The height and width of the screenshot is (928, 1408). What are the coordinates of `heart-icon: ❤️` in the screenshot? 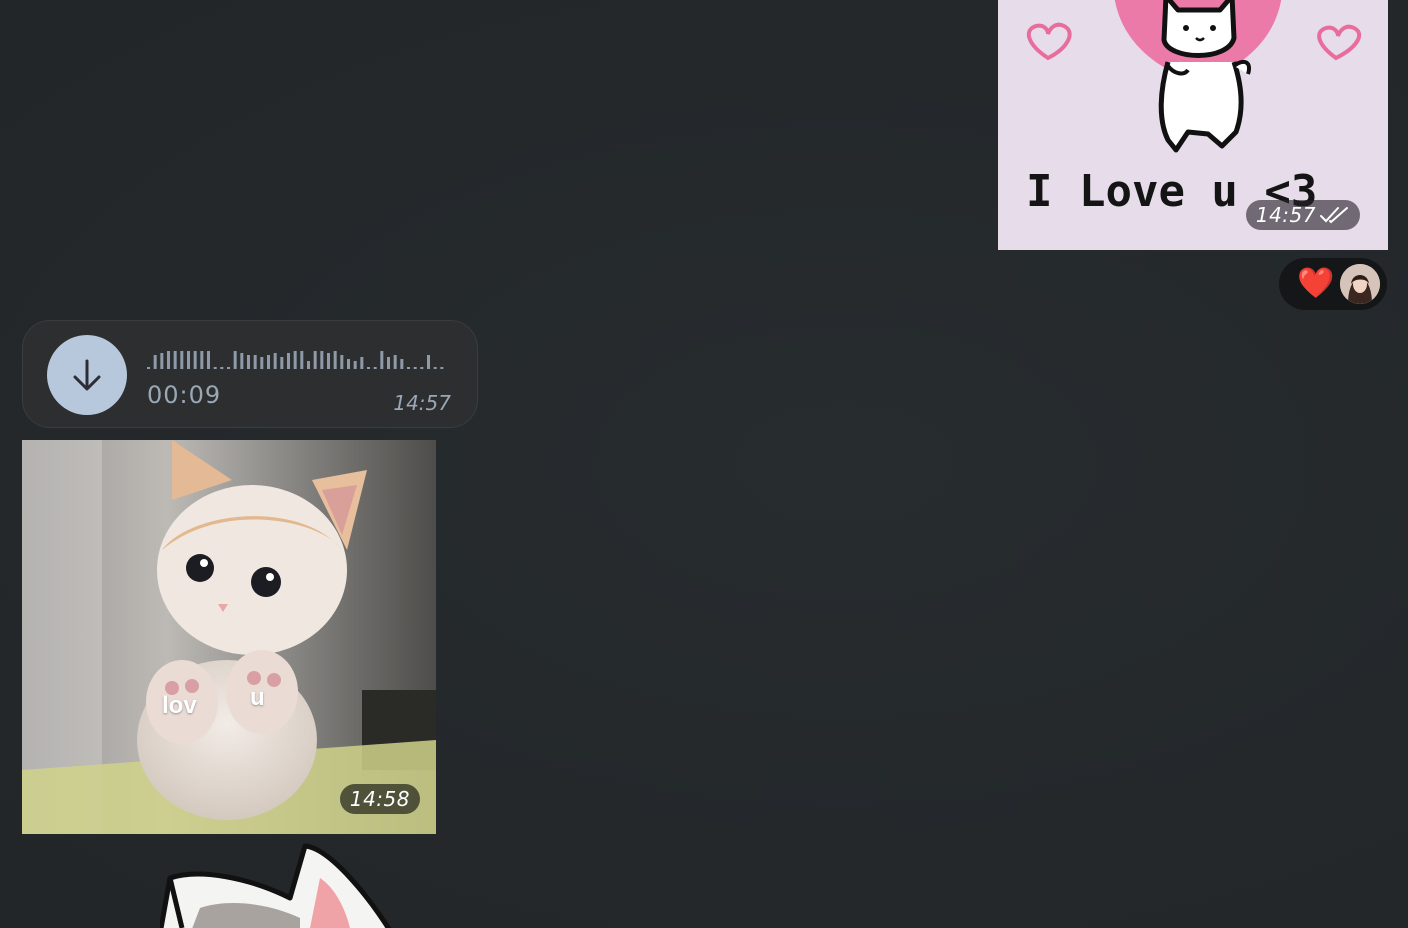 It's located at (1316, 283).